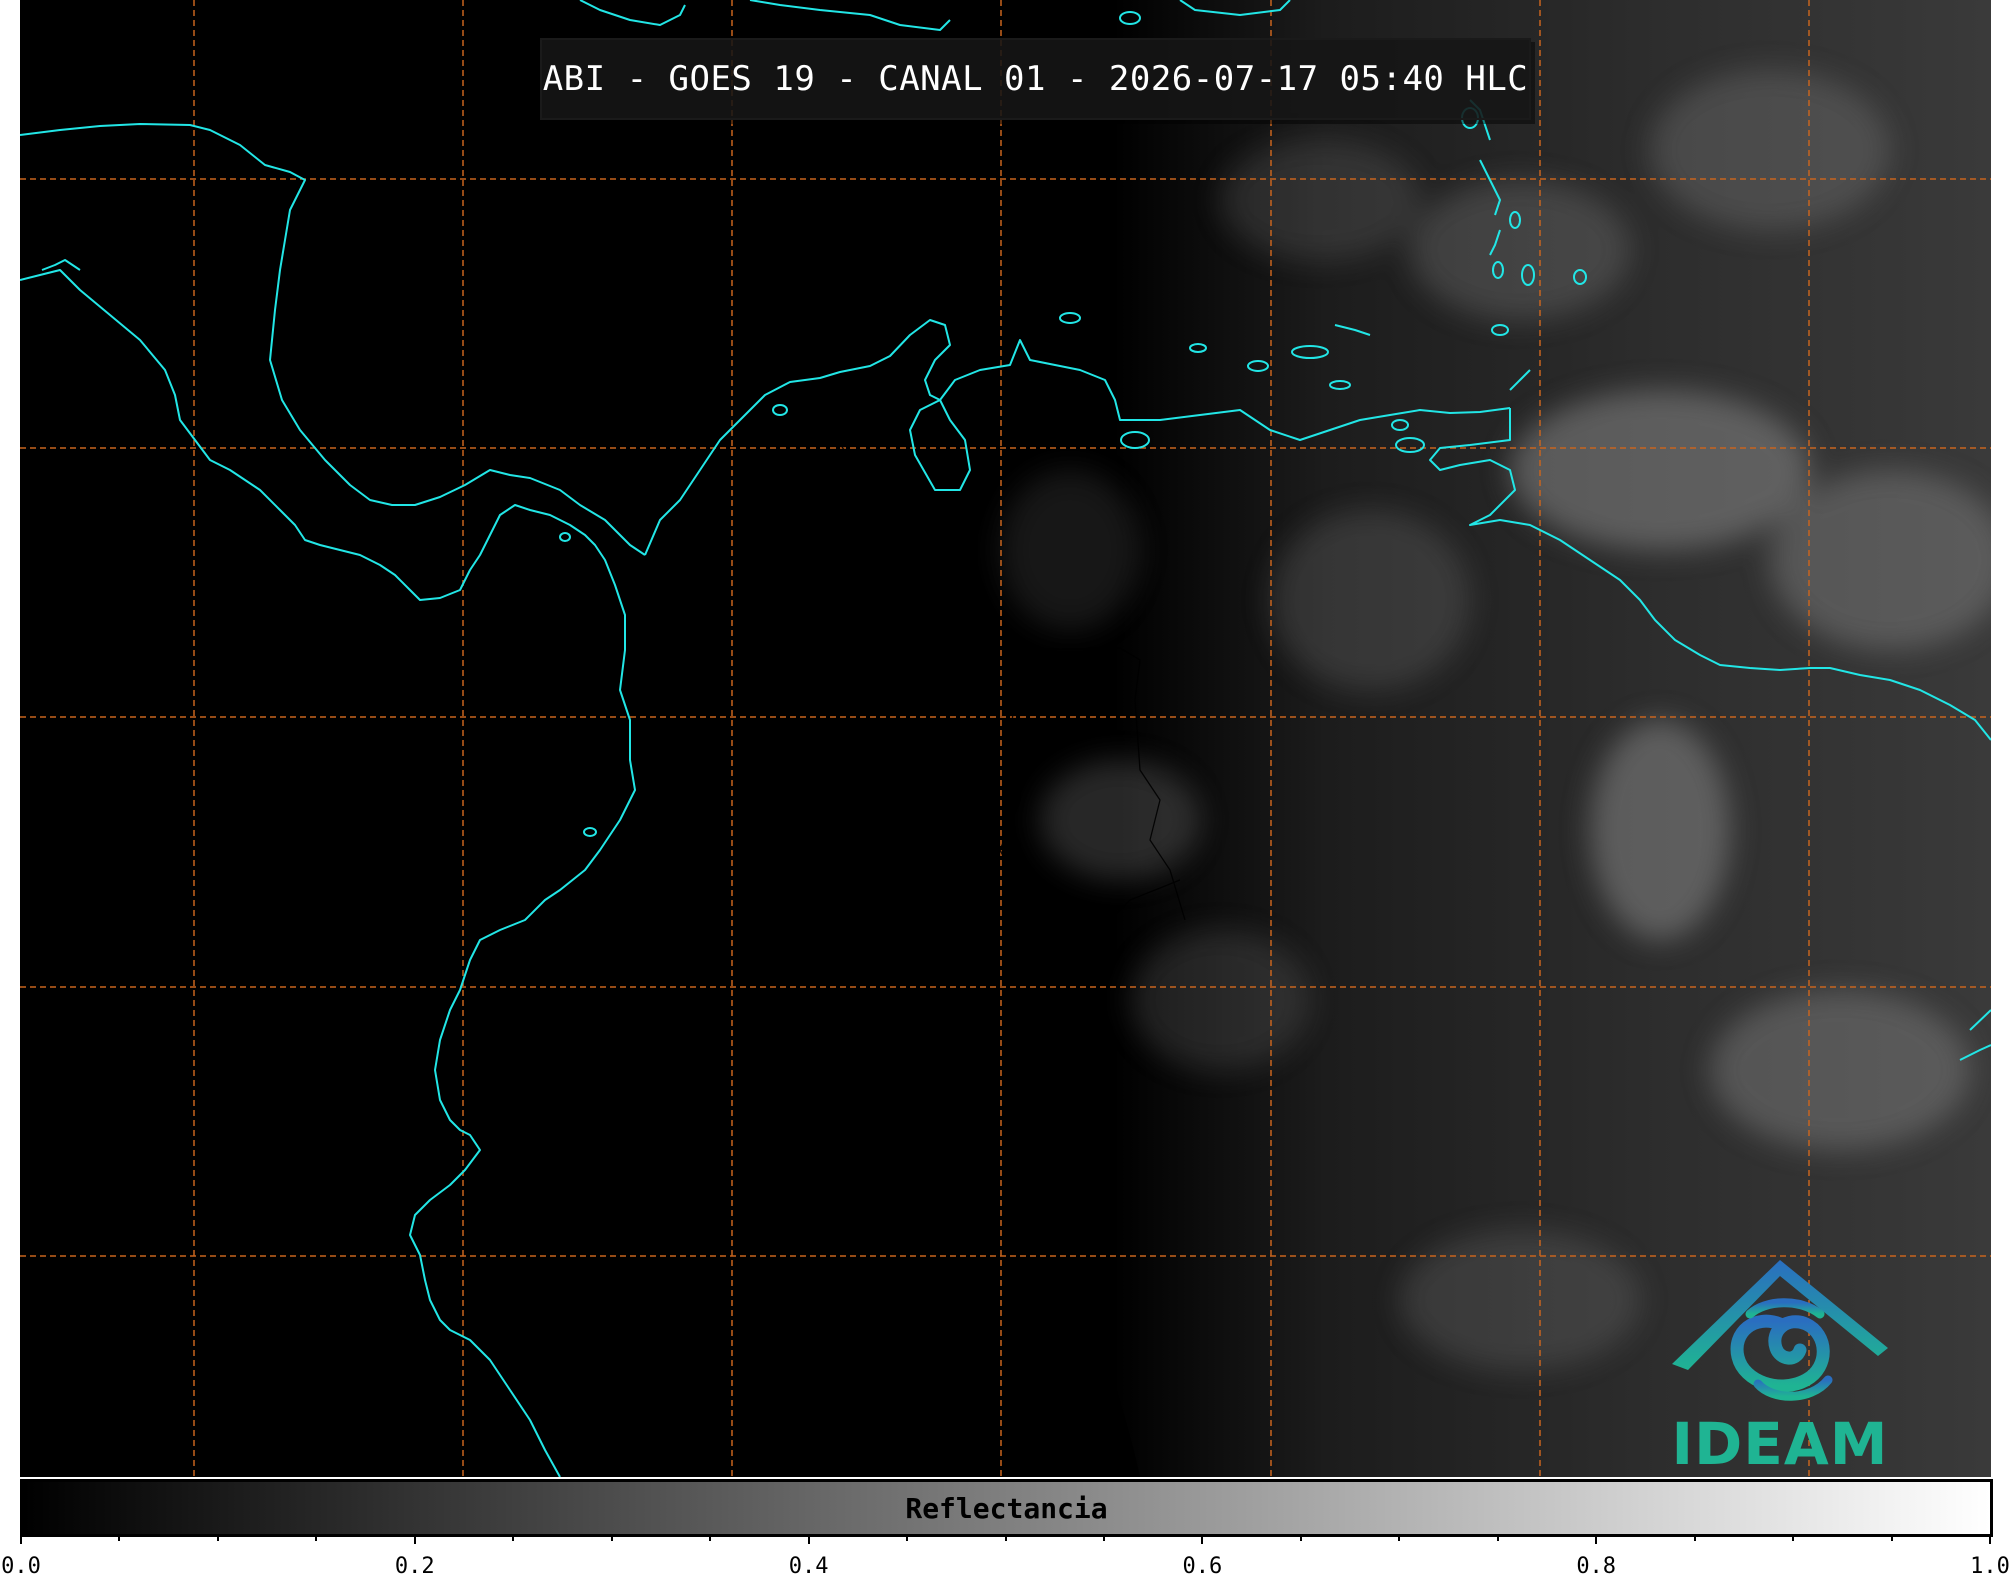 The height and width of the screenshot is (1579, 2011). I want to click on colorbar-tick-label: 0.6, so click(1202, 1566).